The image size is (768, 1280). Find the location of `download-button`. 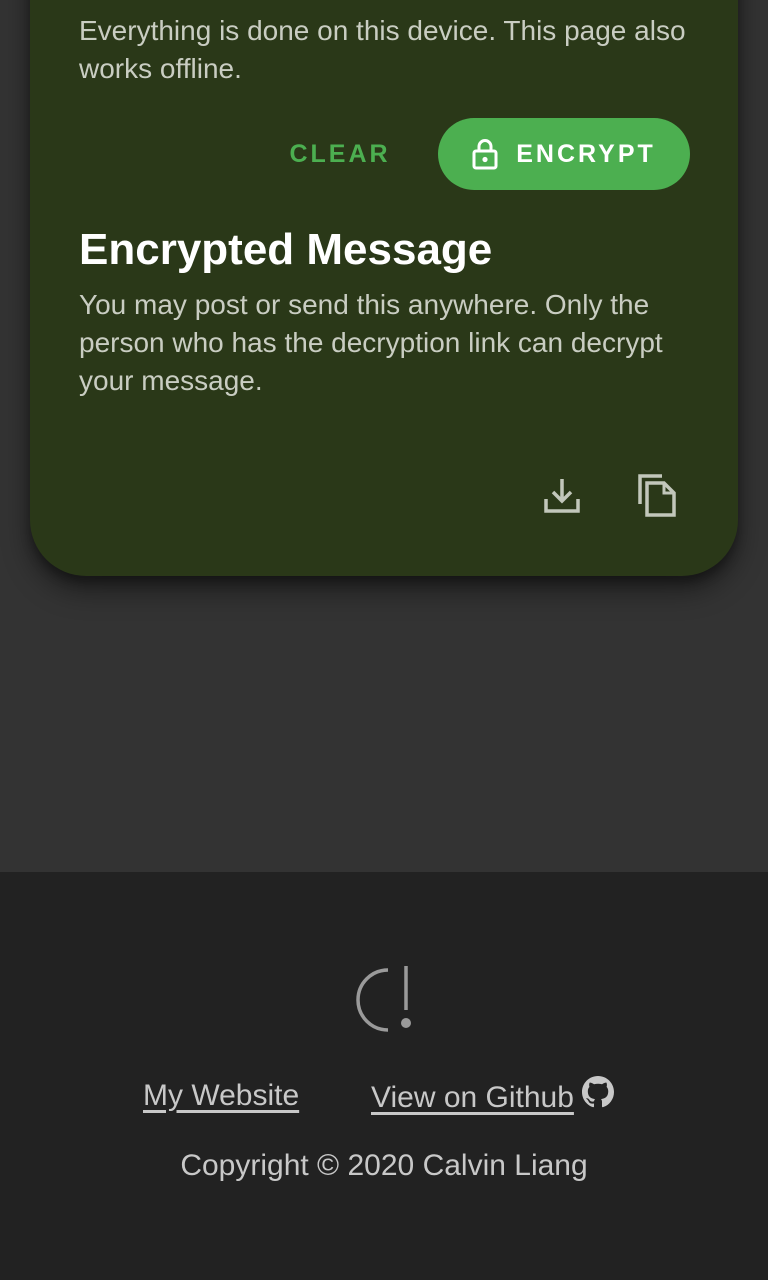

download-button is located at coordinates (562, 496).